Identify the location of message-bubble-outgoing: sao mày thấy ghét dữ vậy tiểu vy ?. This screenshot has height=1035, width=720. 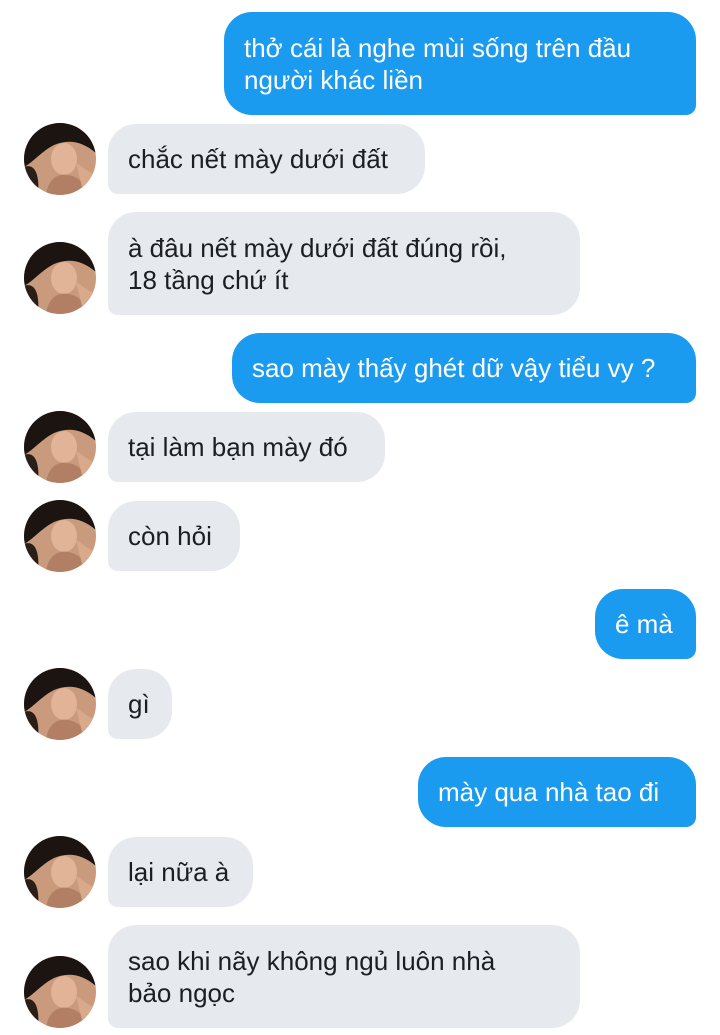
(464, 368).